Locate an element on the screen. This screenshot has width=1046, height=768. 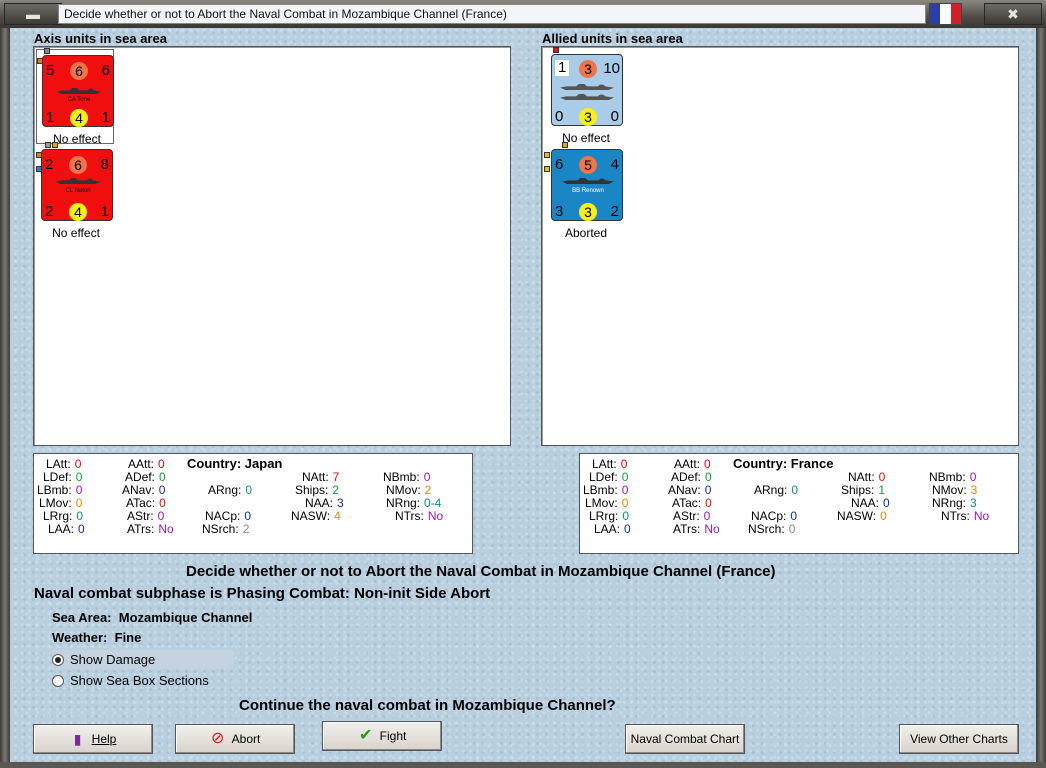
help-label: Help is located at coordinates (104, 739).